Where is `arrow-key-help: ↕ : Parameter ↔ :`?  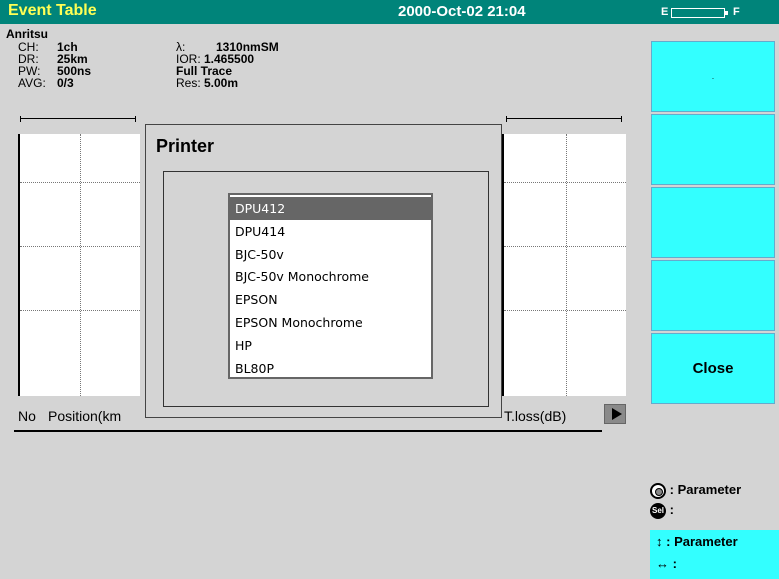
arrow-key-help: ↕ : Parameter ↔ : is located at coordinates (714, 554).